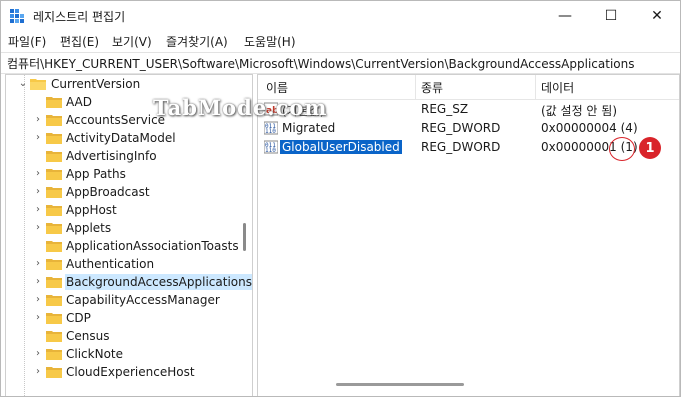 The image size is (681, 397). I want to click on tree-item: › Applets, so click(129, 228).